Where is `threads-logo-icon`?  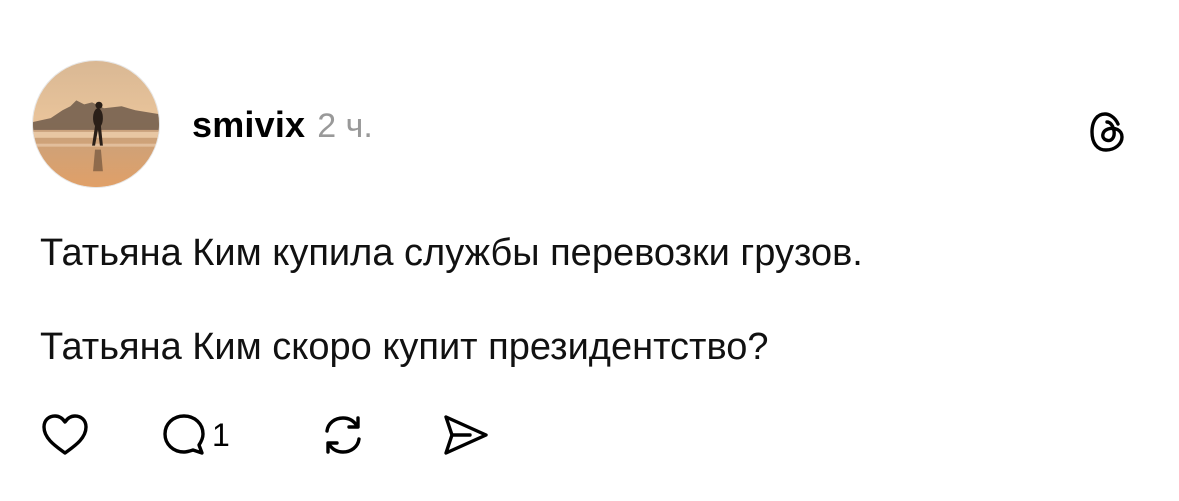 threads-logo-icon is located at coordinates (1108, 132).